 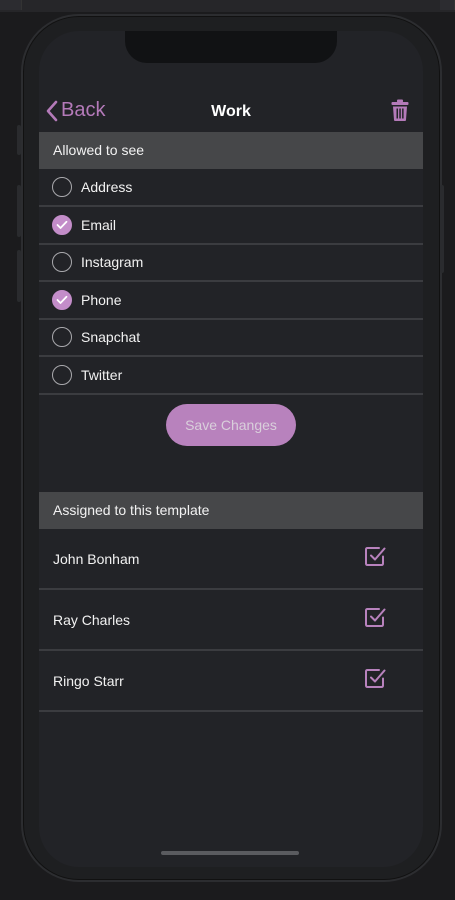 What do you see at coordinates (231, 338) in the screenshot?
I see `option-row-snapchat: Snapchat` at bounding box center [231, 338].